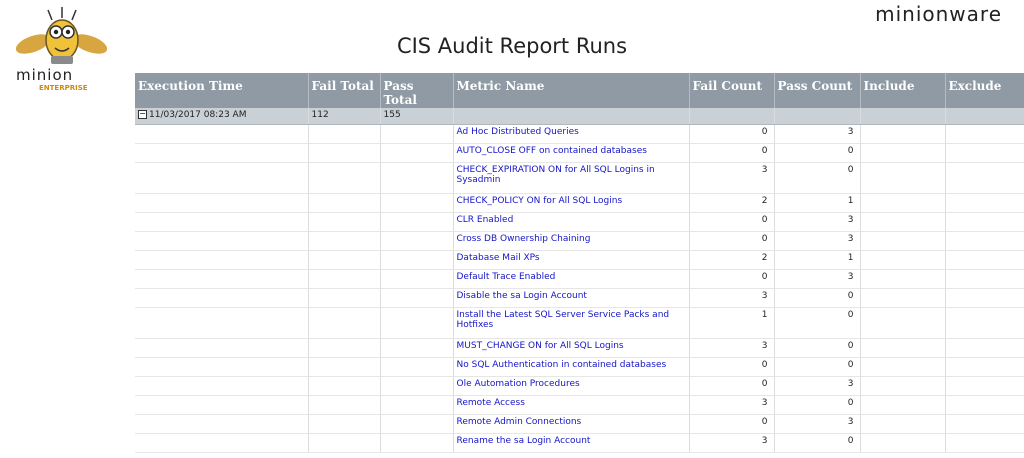 The width and height of the screenshot is (1024, 458). What do you see at coordinates (571, 424) in the screenshot?
I see `metric-name-link: Remote Admin Connections` at bounding box center [571, 424].